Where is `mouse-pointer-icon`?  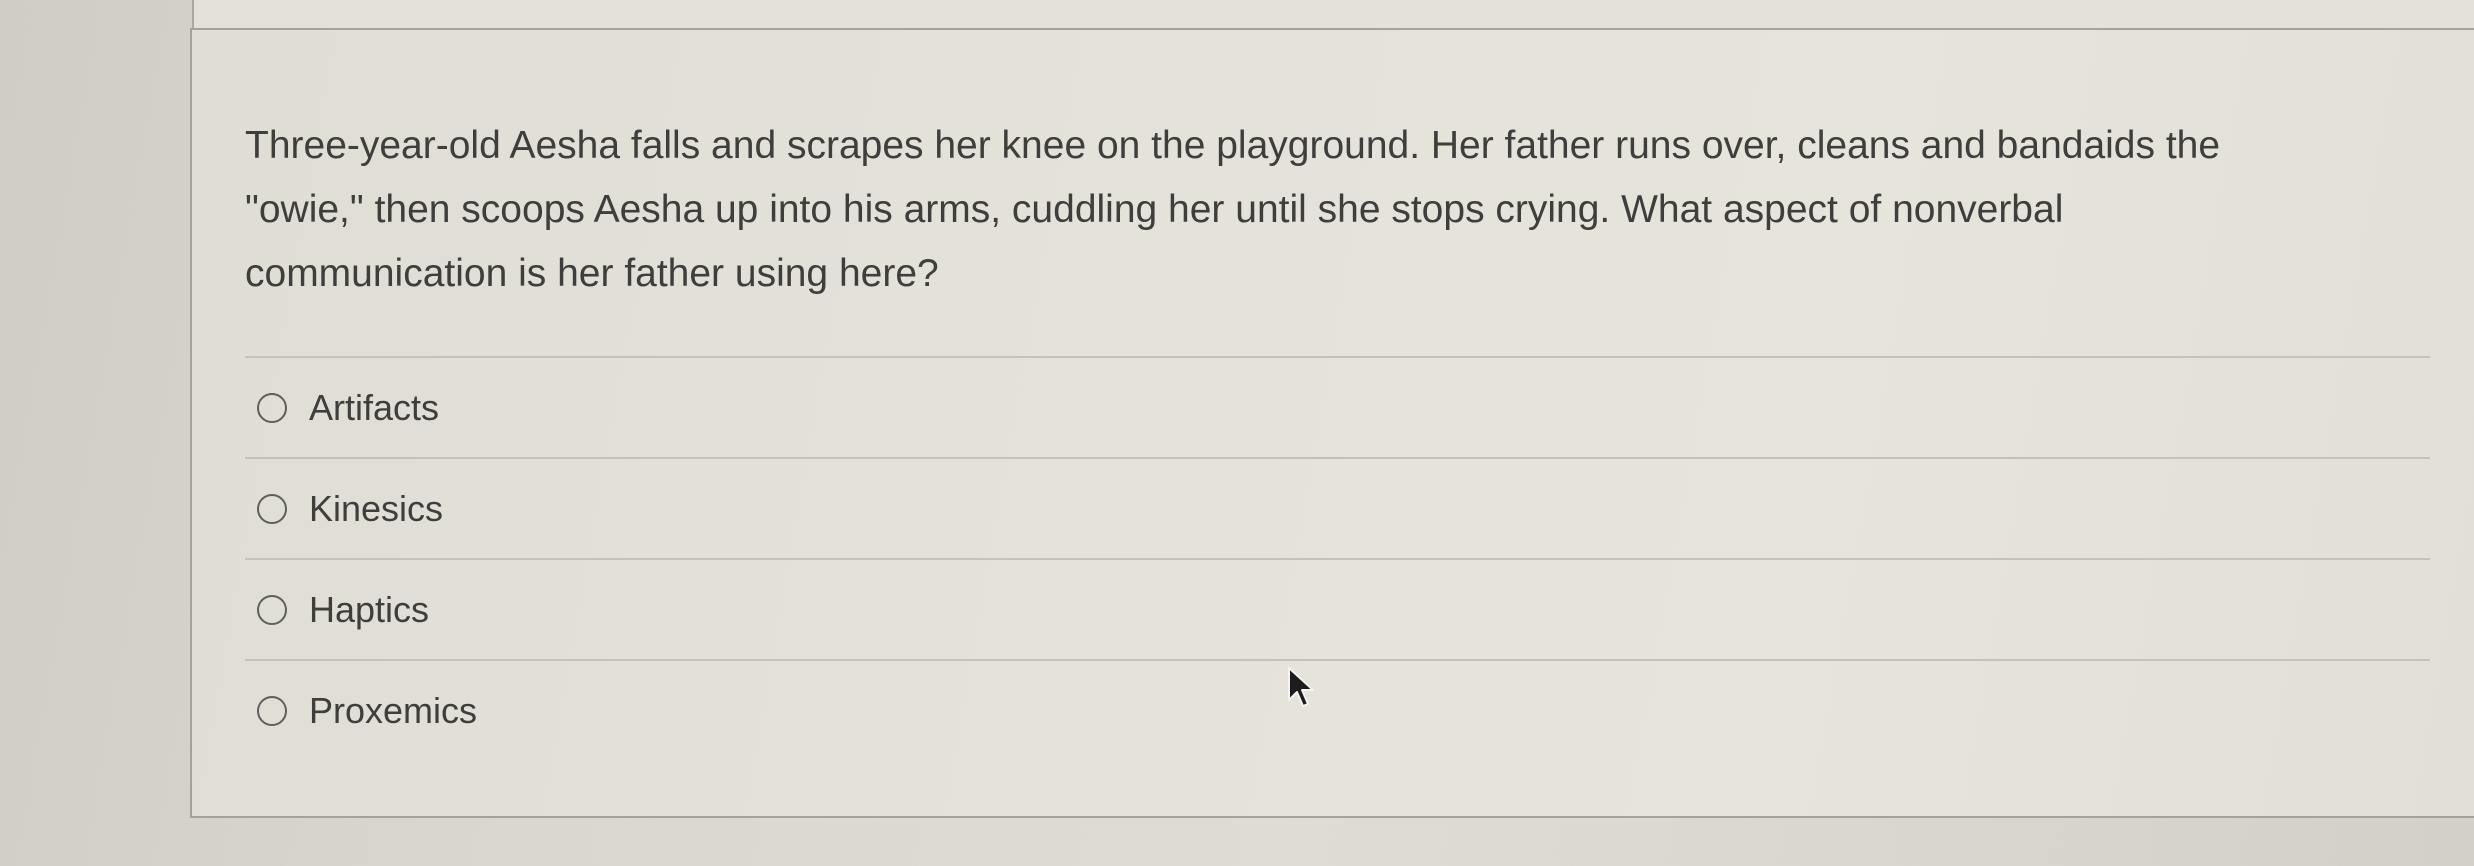 mouse-pointer-icon is located at coordinates (1301, 687).